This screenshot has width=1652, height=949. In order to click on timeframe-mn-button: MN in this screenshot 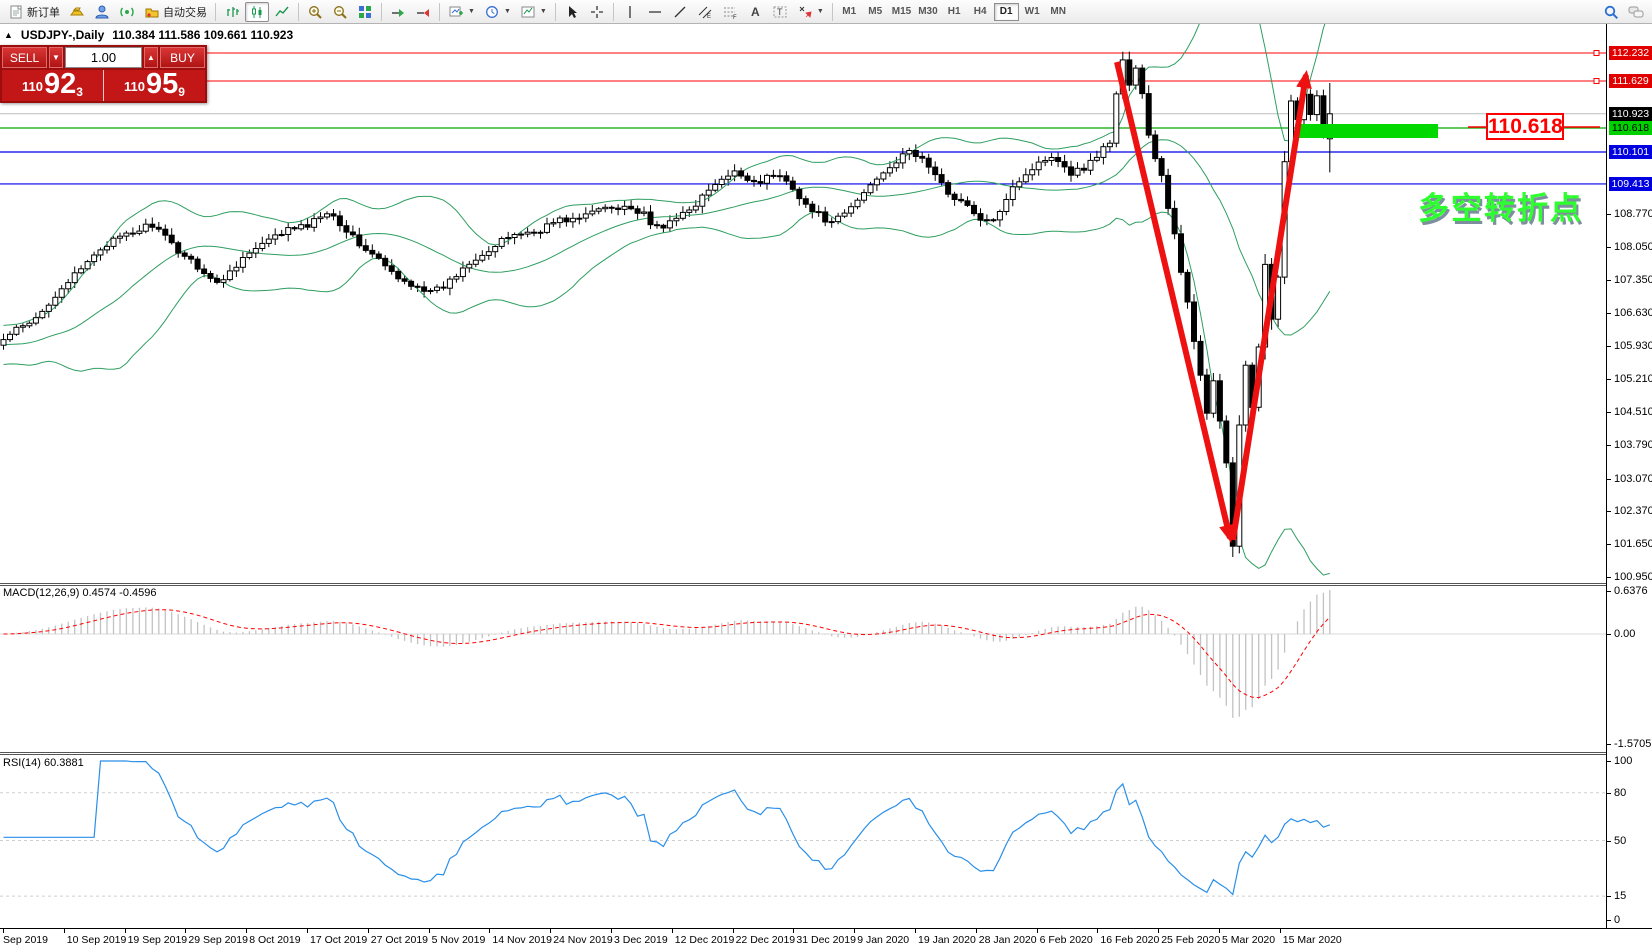, I will do `click(1058, 12)`.